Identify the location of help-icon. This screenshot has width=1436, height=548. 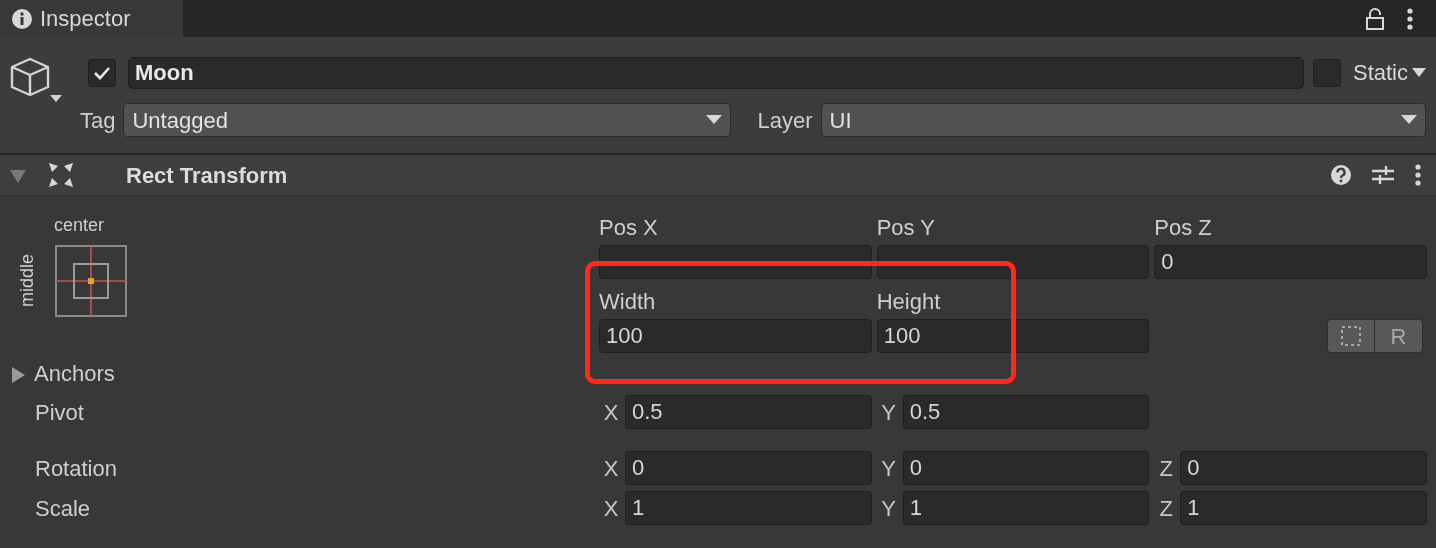
(1341, 175).